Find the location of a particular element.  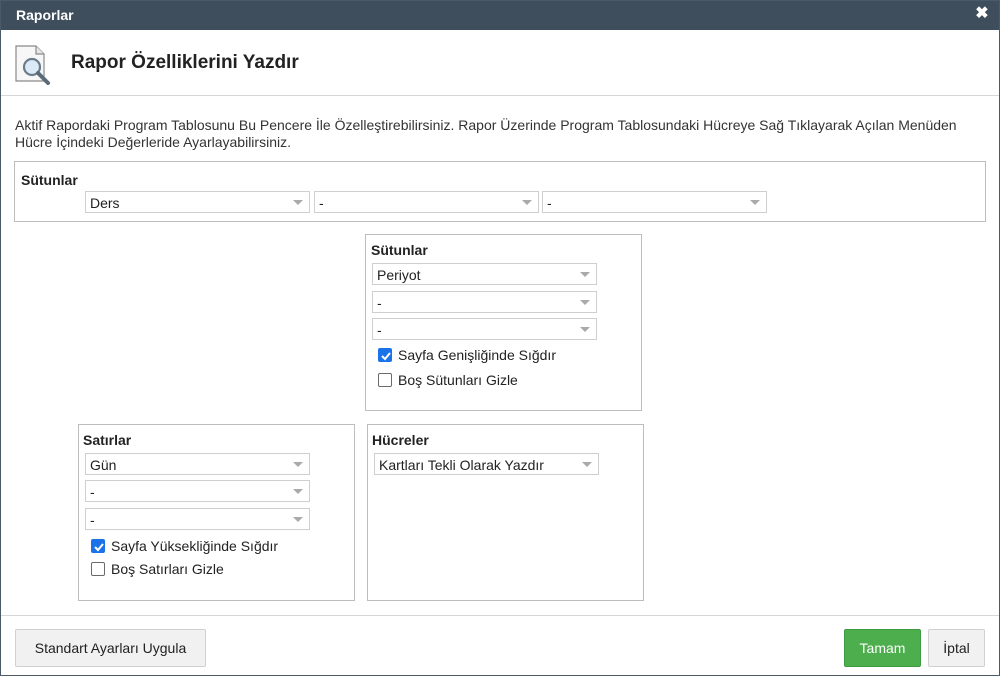

fit-page-width-checkbox: Sayfa Genişliğinde Sığdır is located at coordinates (478, 356).